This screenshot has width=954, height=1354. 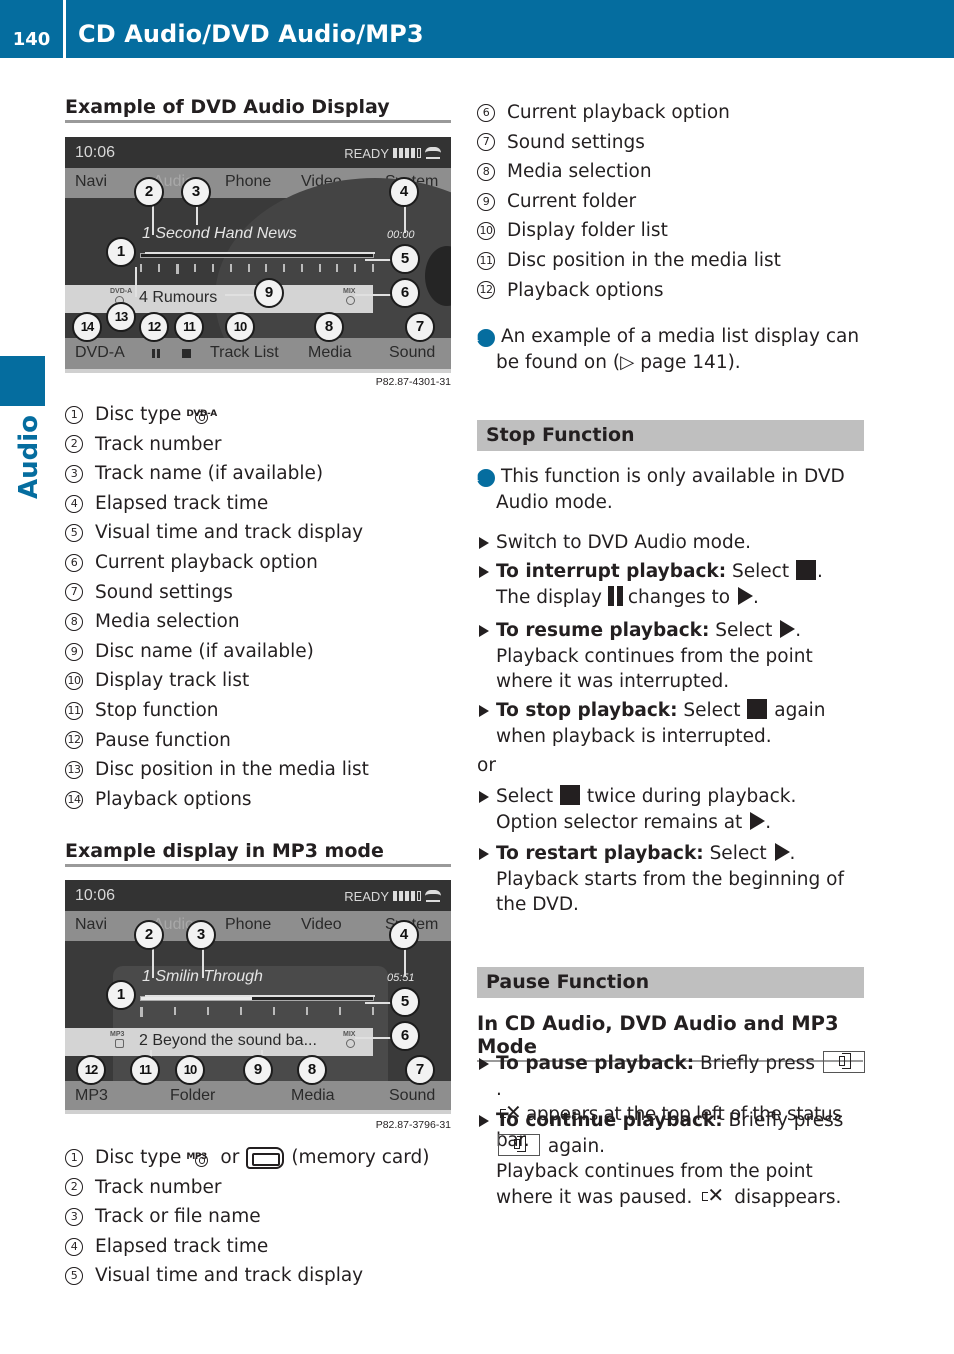 I want to click on menu-dvd-a: DVD-A, so click(x=100, y=353).